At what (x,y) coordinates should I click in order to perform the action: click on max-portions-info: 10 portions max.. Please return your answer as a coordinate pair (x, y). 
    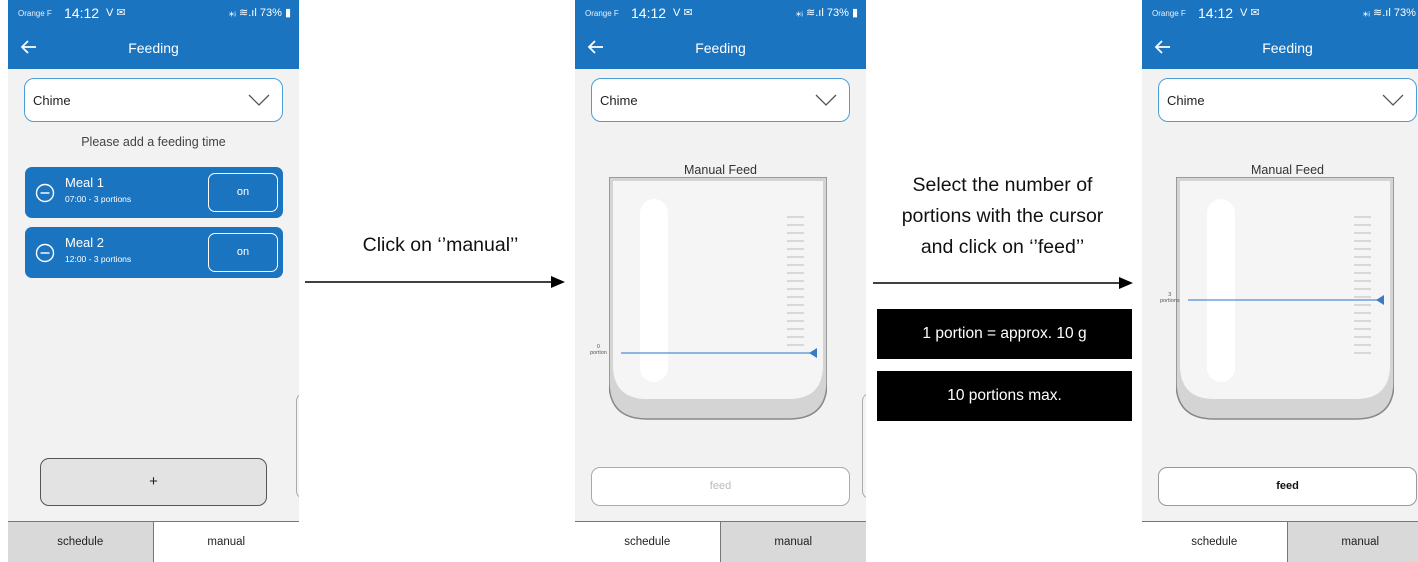
    Looking at the image, I should click on (1004, 396).